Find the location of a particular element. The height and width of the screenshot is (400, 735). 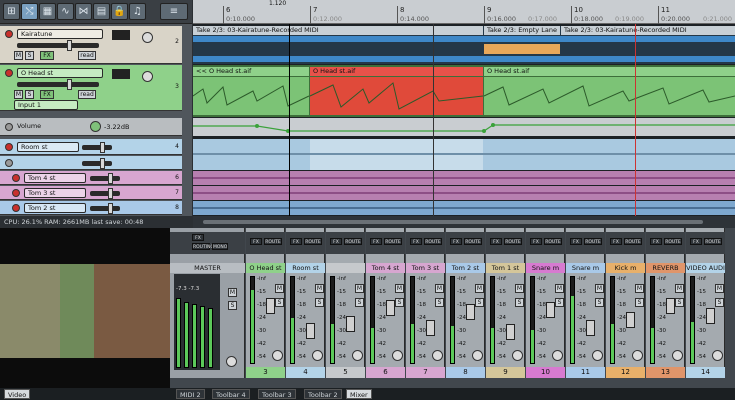

routing-button: ROUTING is located at coordinates (203, 246).